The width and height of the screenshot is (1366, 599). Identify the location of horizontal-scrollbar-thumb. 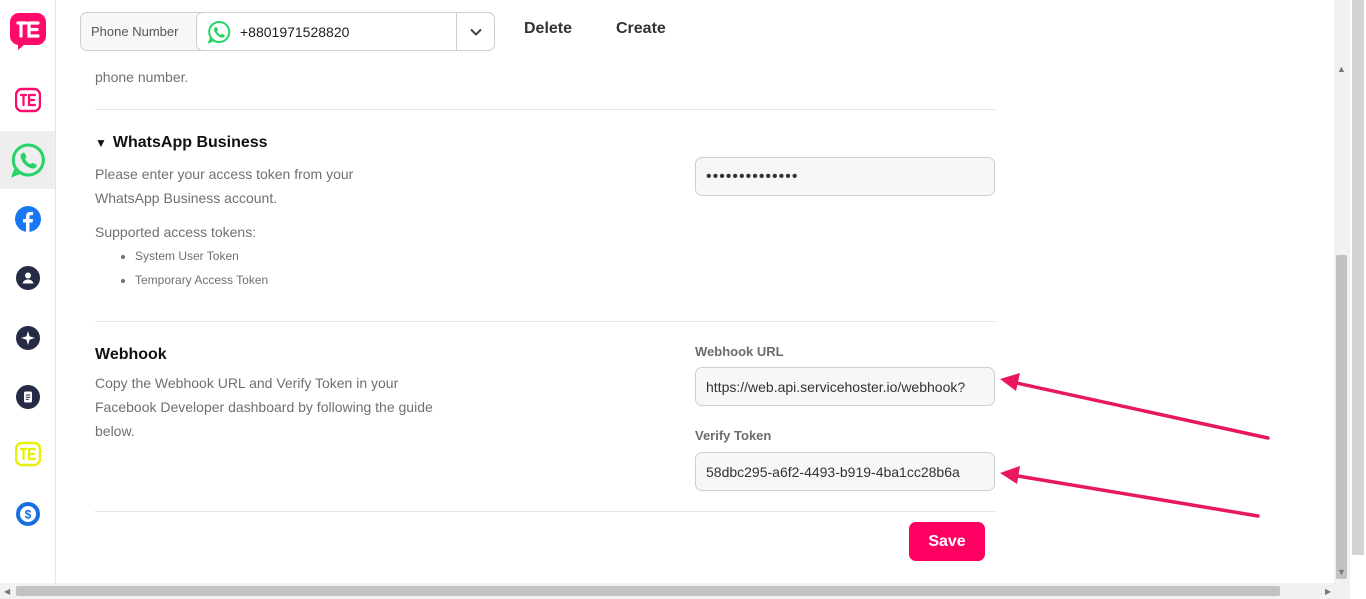
(648, 591).